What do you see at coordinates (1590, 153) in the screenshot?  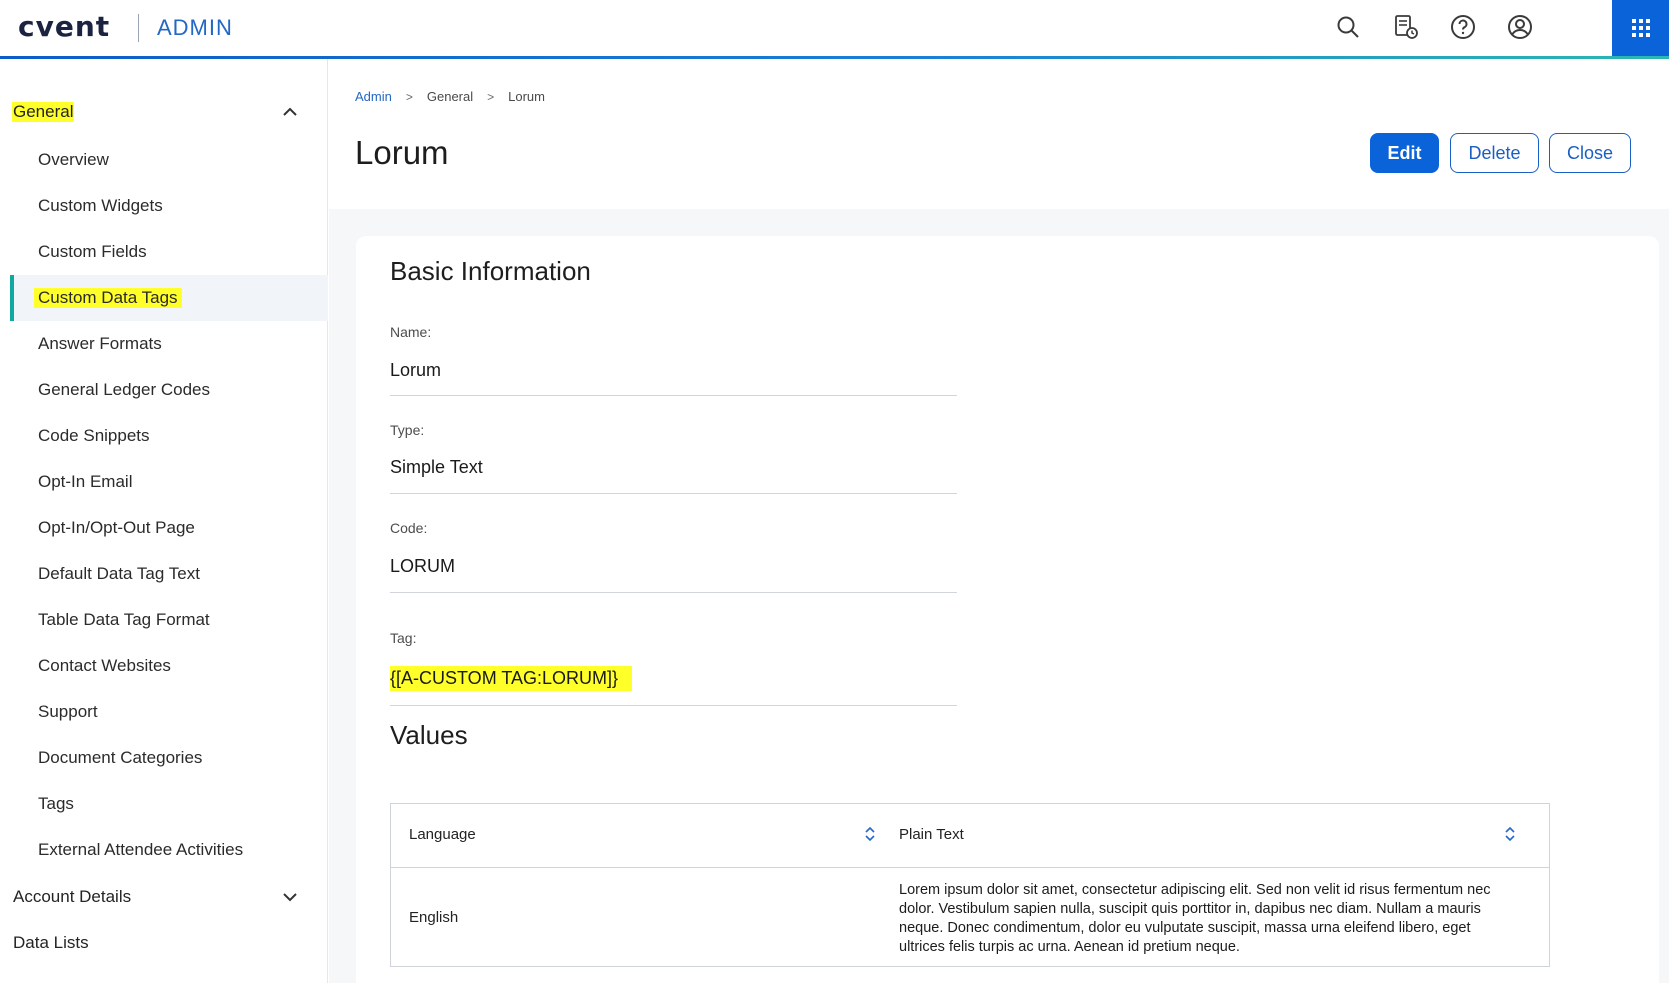 I see `close-button: Close` at bounding box center [1590, 153].